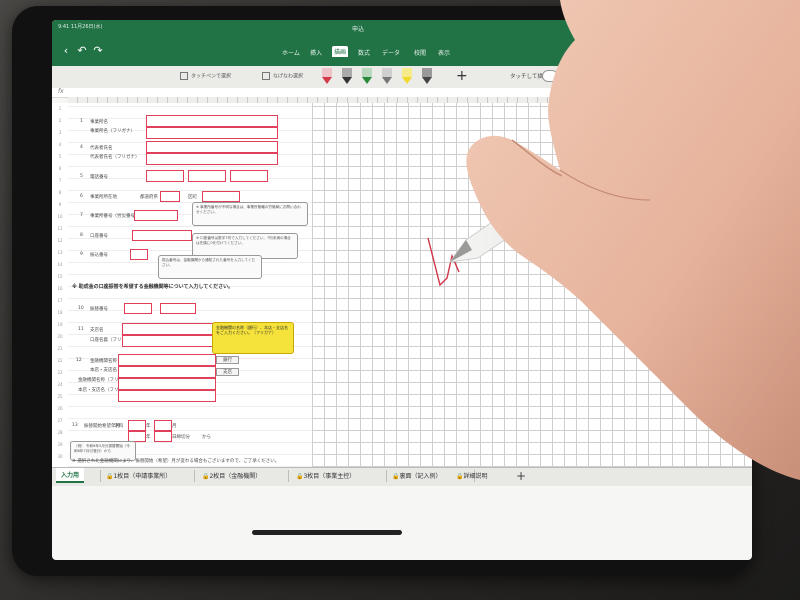  I want to click on row-number: 15, so click(60, 276).